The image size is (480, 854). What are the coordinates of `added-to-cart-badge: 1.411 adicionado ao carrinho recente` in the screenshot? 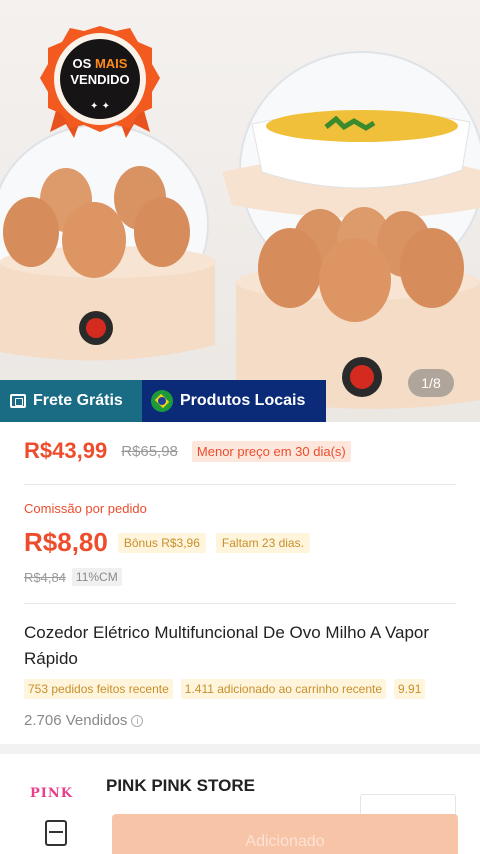 It's located at (283, 689).